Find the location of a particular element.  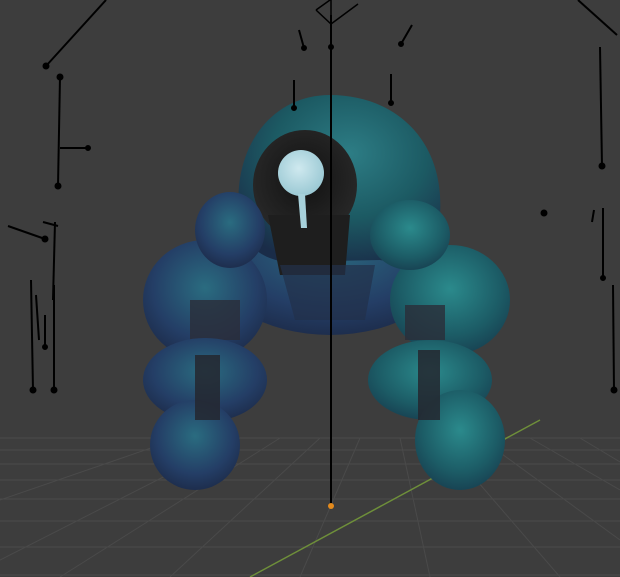

right-wrist-band is located at coordinates (429, 385).